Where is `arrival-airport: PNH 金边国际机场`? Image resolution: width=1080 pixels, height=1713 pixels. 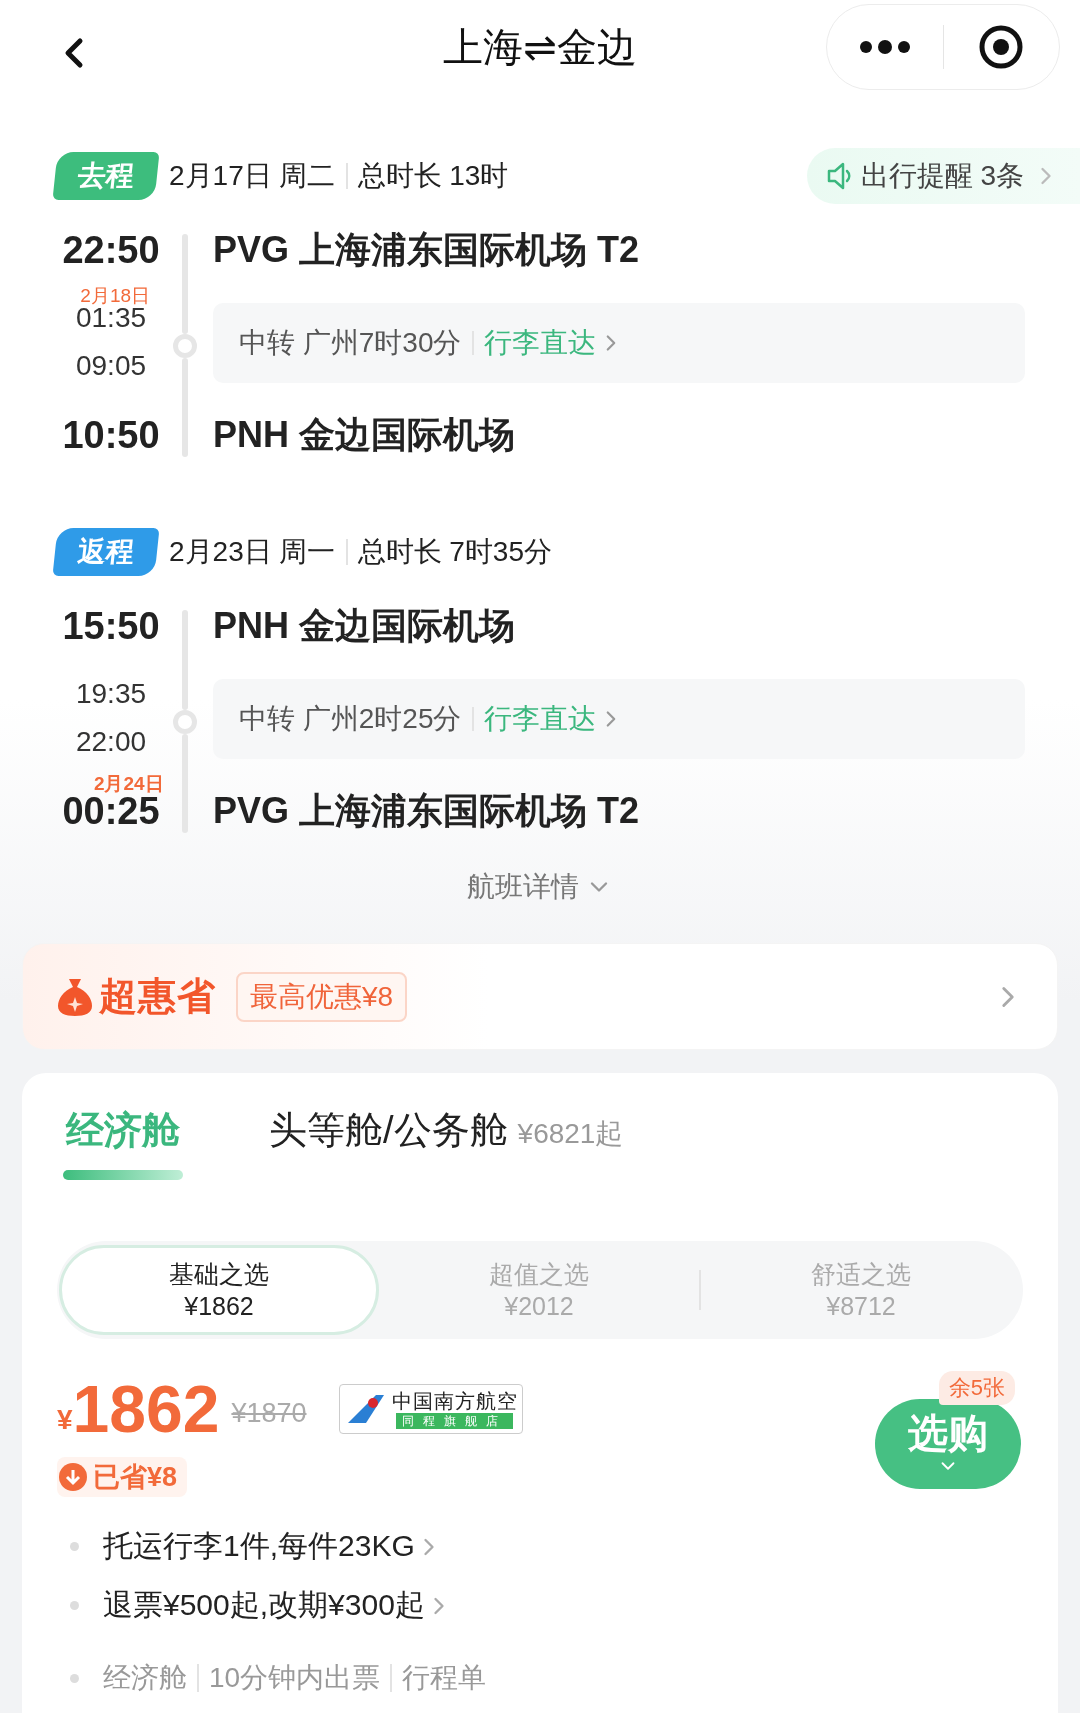
arrival-airport: PNH 金边国际机场 is located at coordinates (364, 435).